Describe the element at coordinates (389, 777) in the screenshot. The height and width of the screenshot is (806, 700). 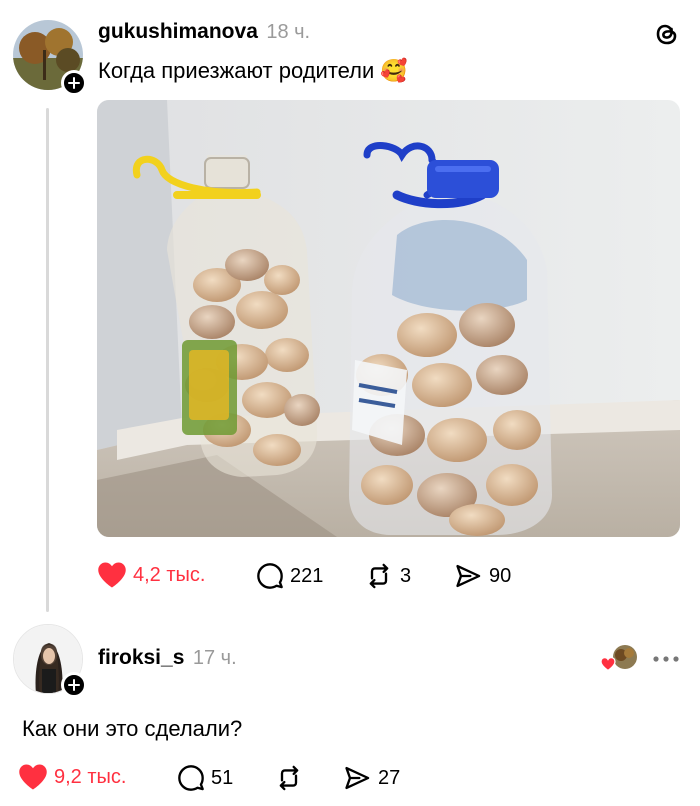
I see `reply-share-count: 27` at that location.